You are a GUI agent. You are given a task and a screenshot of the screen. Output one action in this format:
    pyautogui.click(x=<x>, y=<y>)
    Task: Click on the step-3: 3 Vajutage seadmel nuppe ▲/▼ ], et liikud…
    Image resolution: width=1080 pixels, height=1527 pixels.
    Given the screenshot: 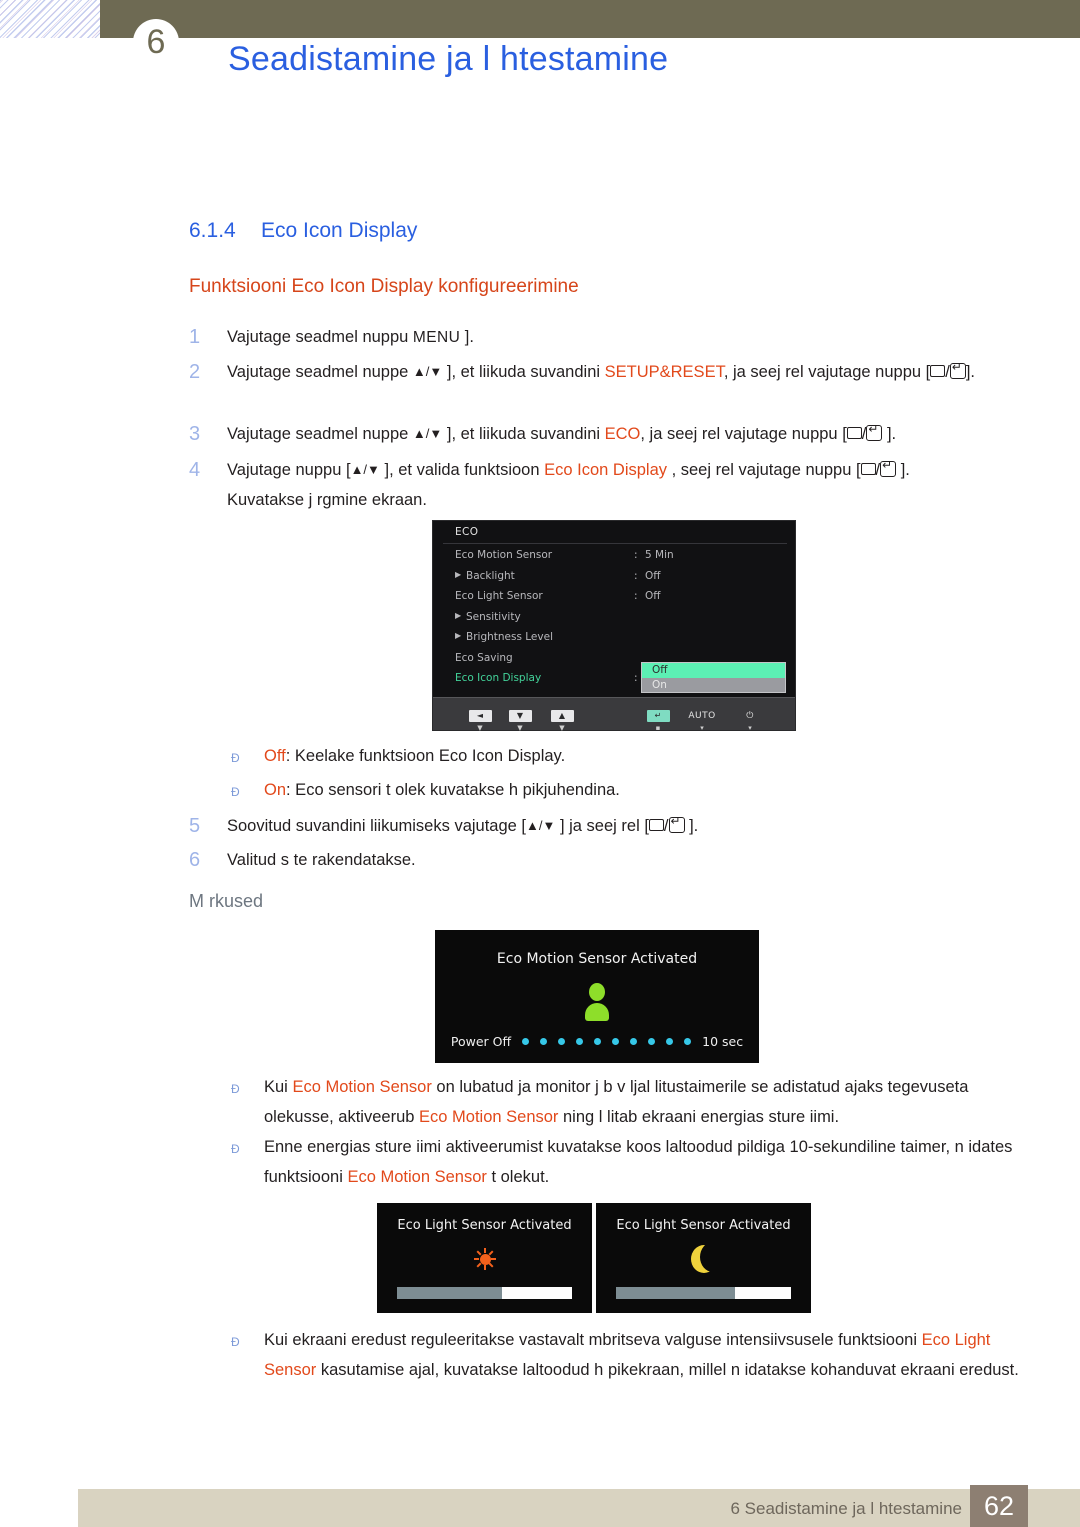 What is the action you would take?
    pyautogui.click(x=604, y=434)
    